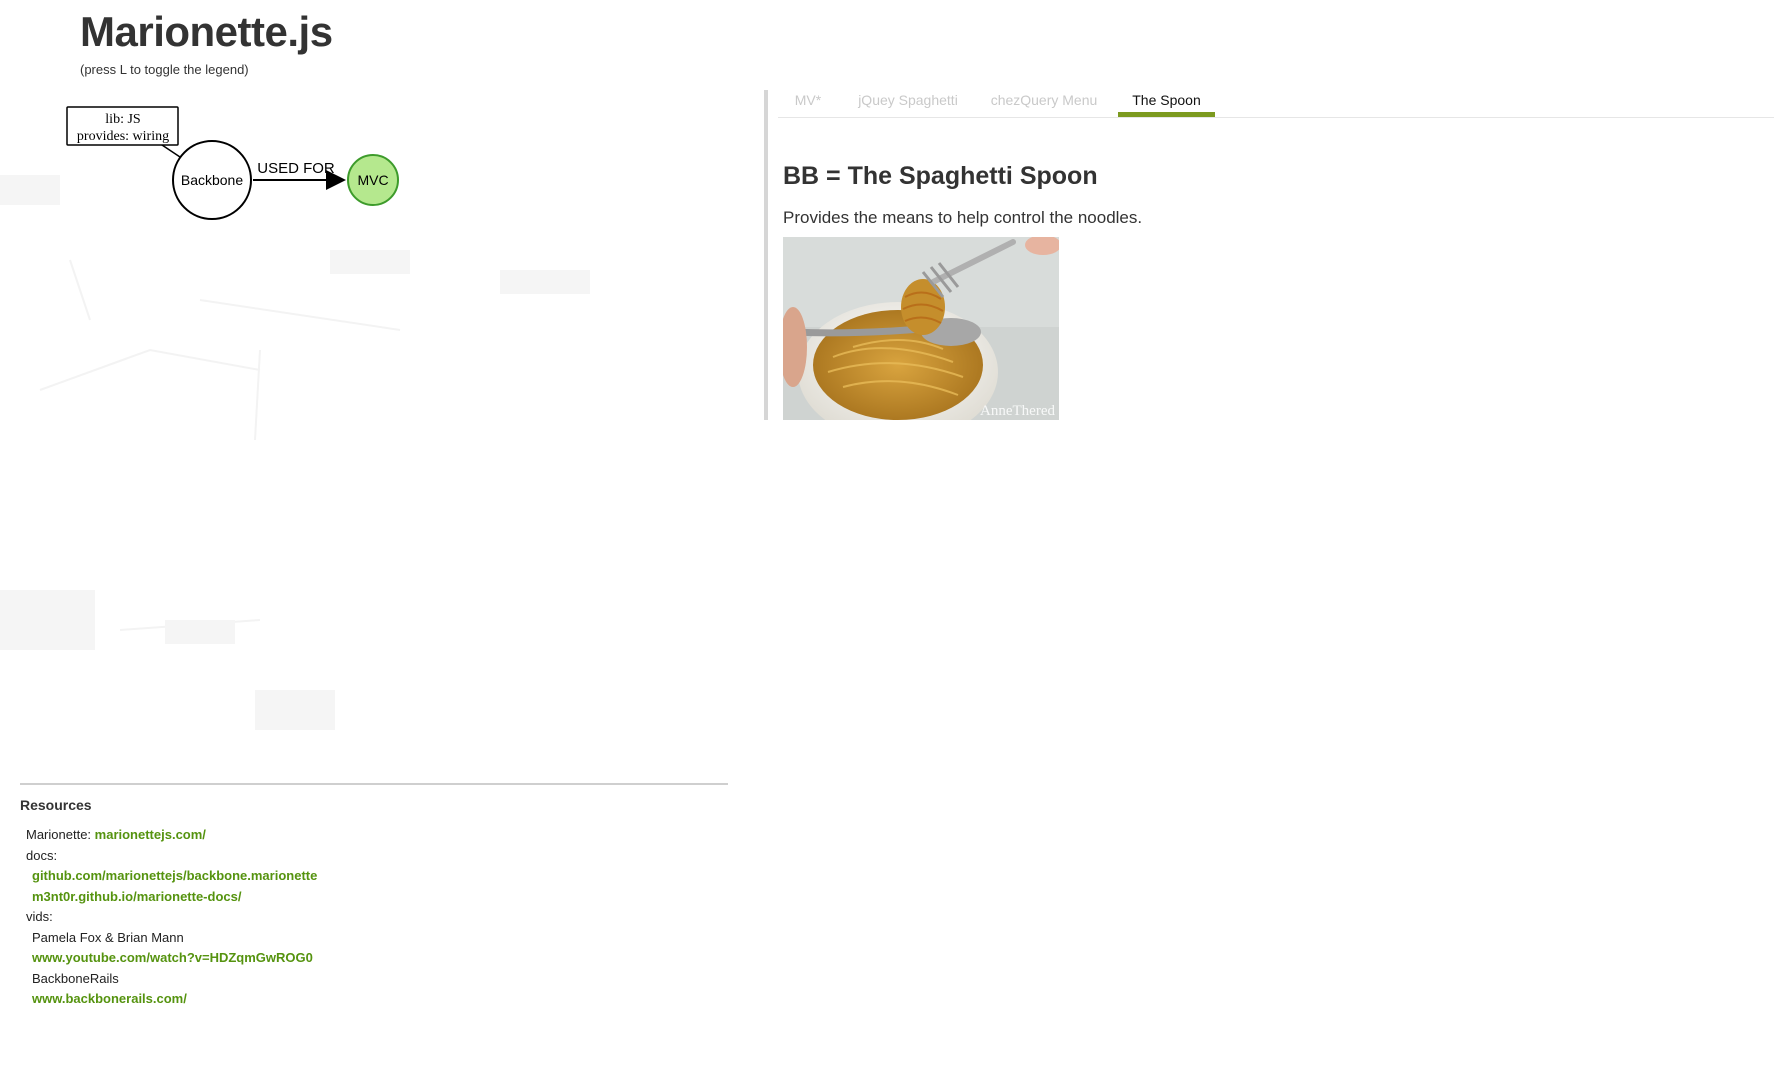 The image size is (1790, 1076). What do you see at coordinates (164, 69) in the screenshot?
I see `legend-hint: (press L to toggle the legend)` at bounding box center [164, 69].